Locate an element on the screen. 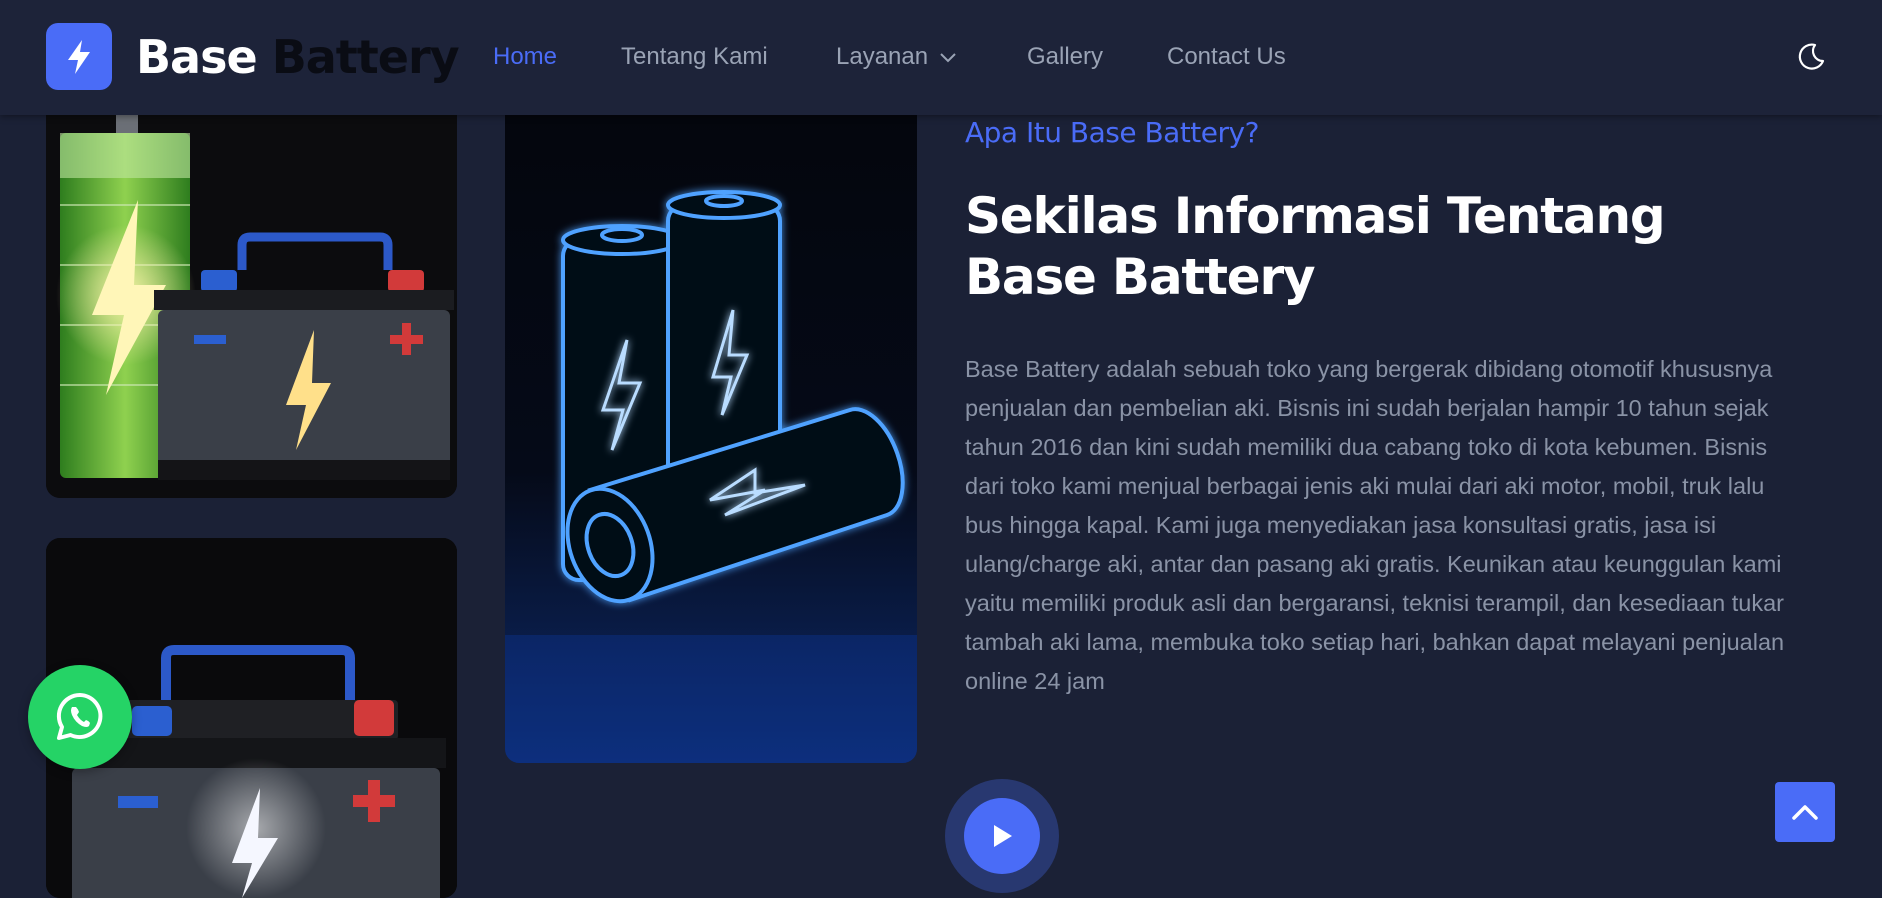 This screenshot has height=898, width=1882. scroll-to-top-button is located at coordinates (1805, 812).